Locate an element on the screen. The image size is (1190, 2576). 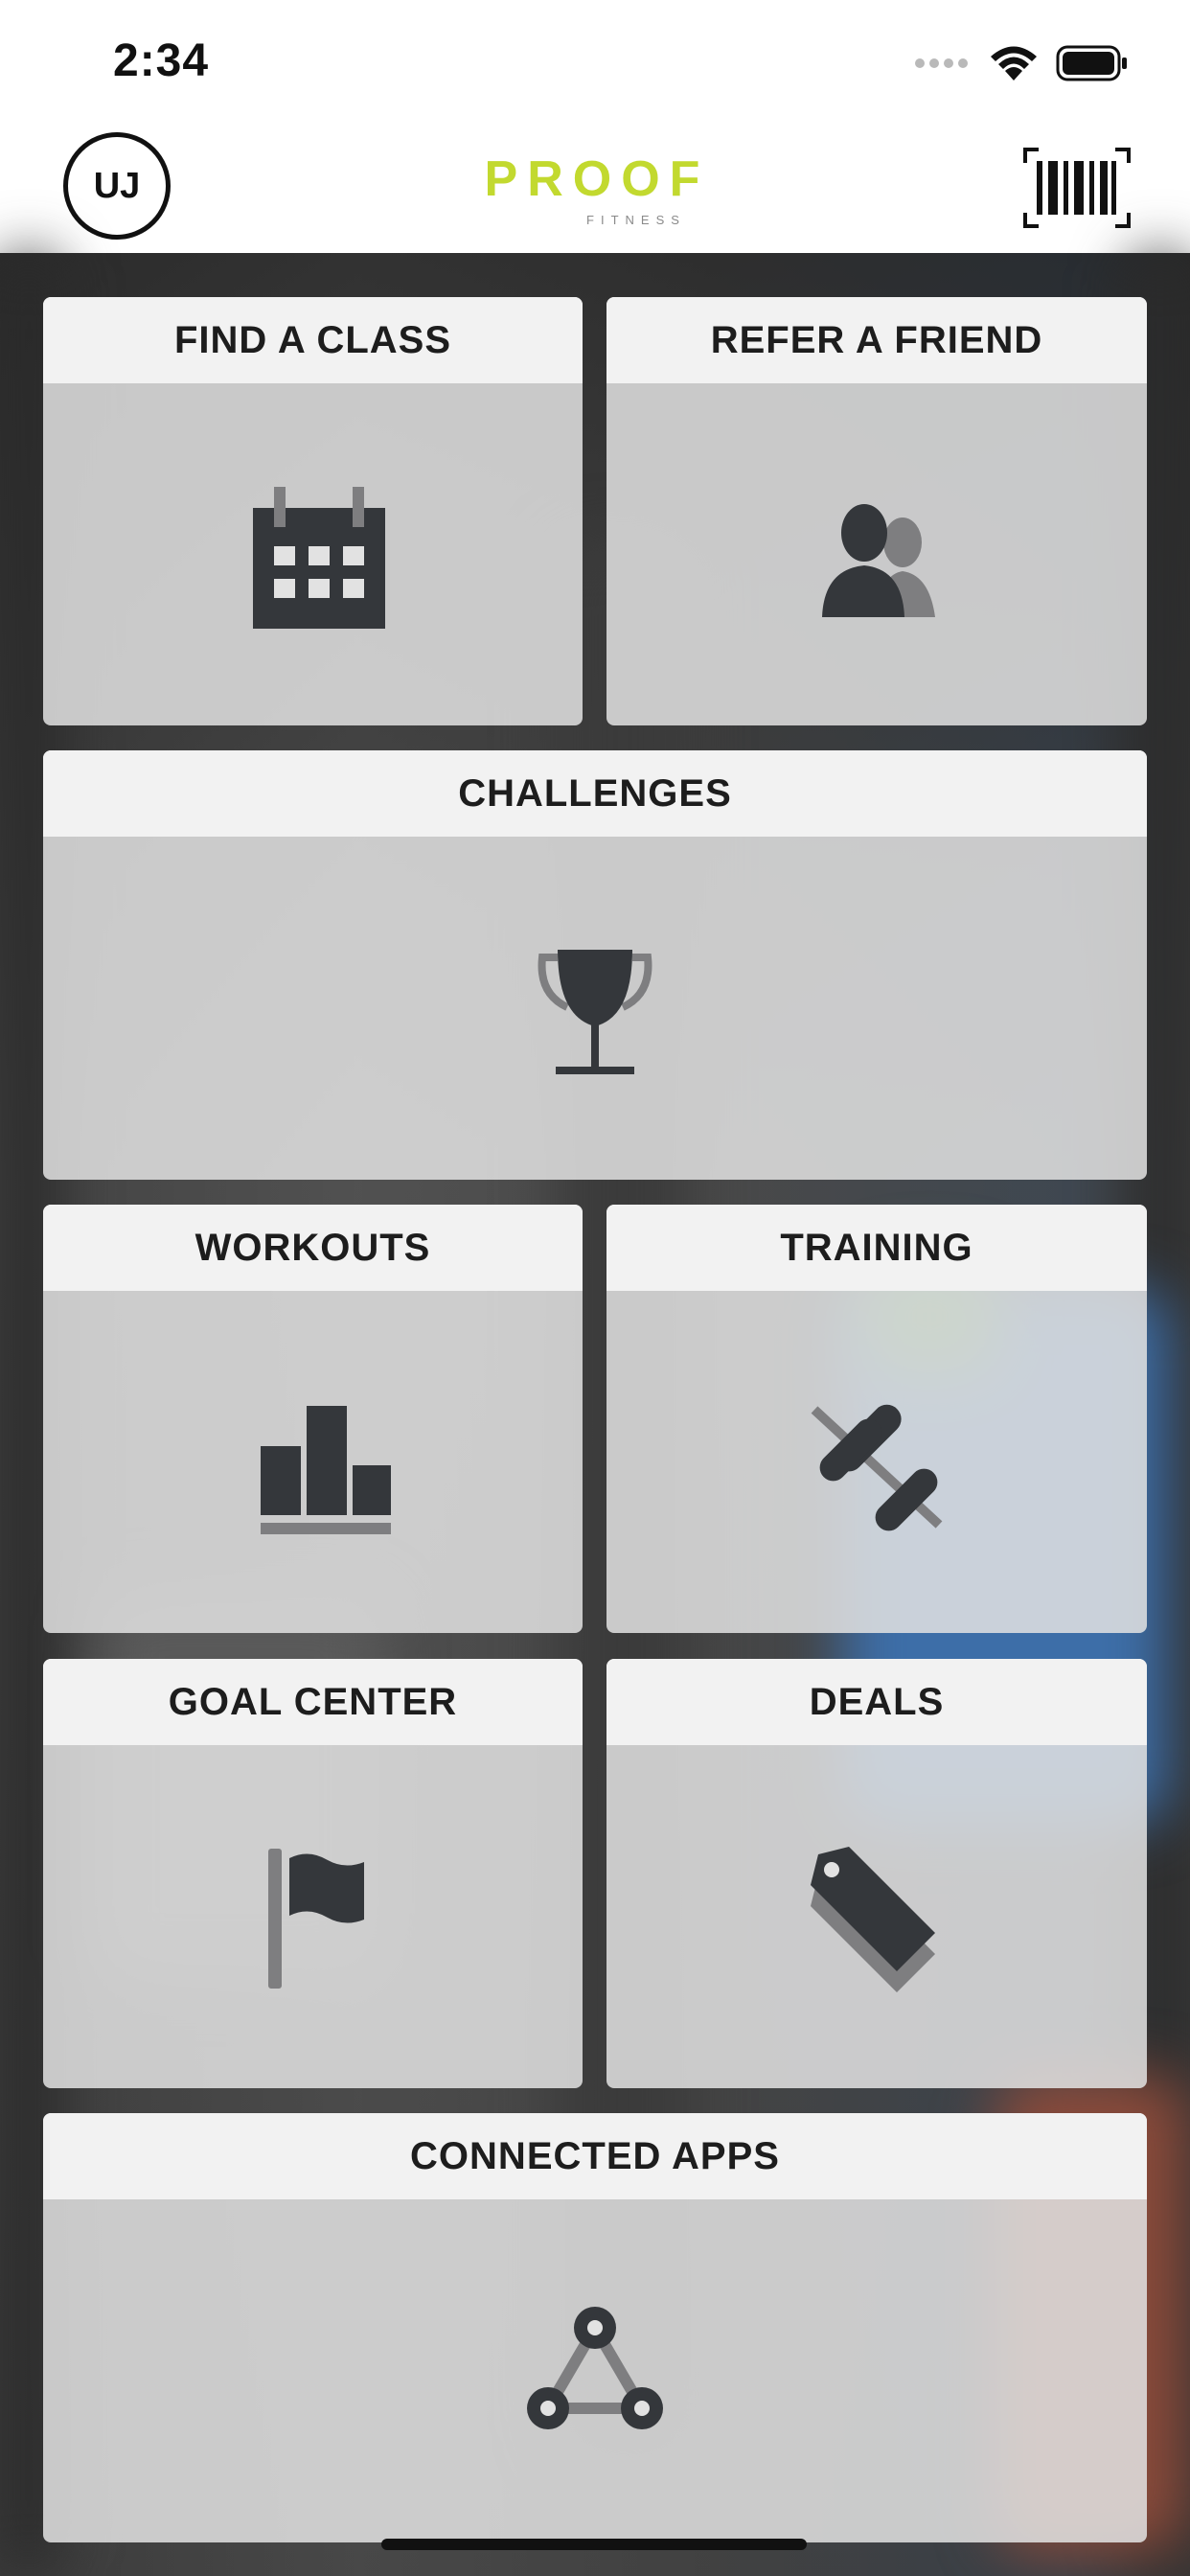
status-time: 2:34 is located at coordinates (162, 60).